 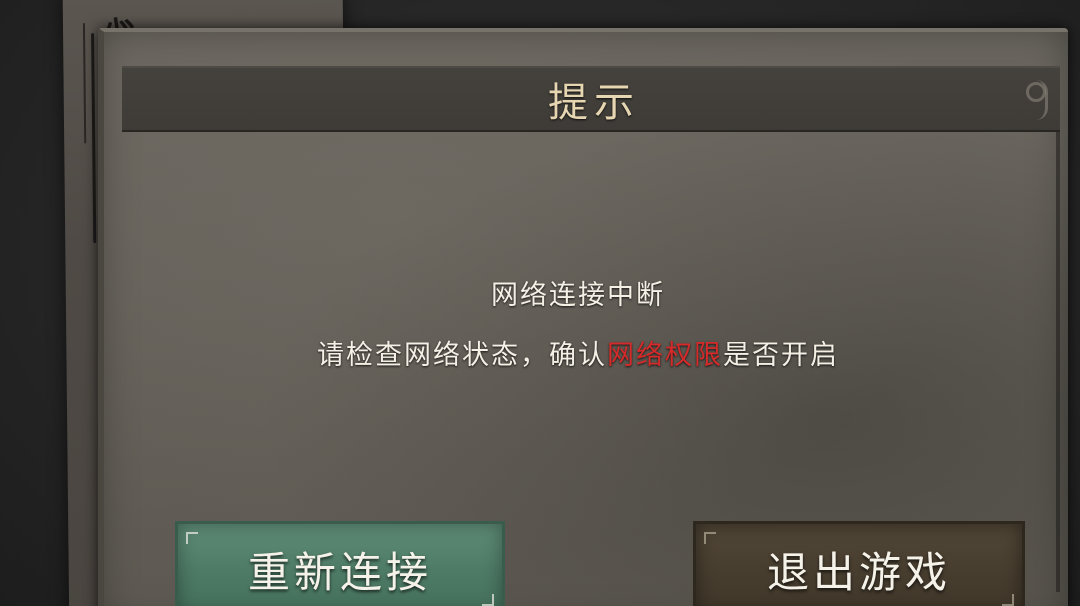 I want to click on scroll-line-decoration, so click(x=84, y=83).